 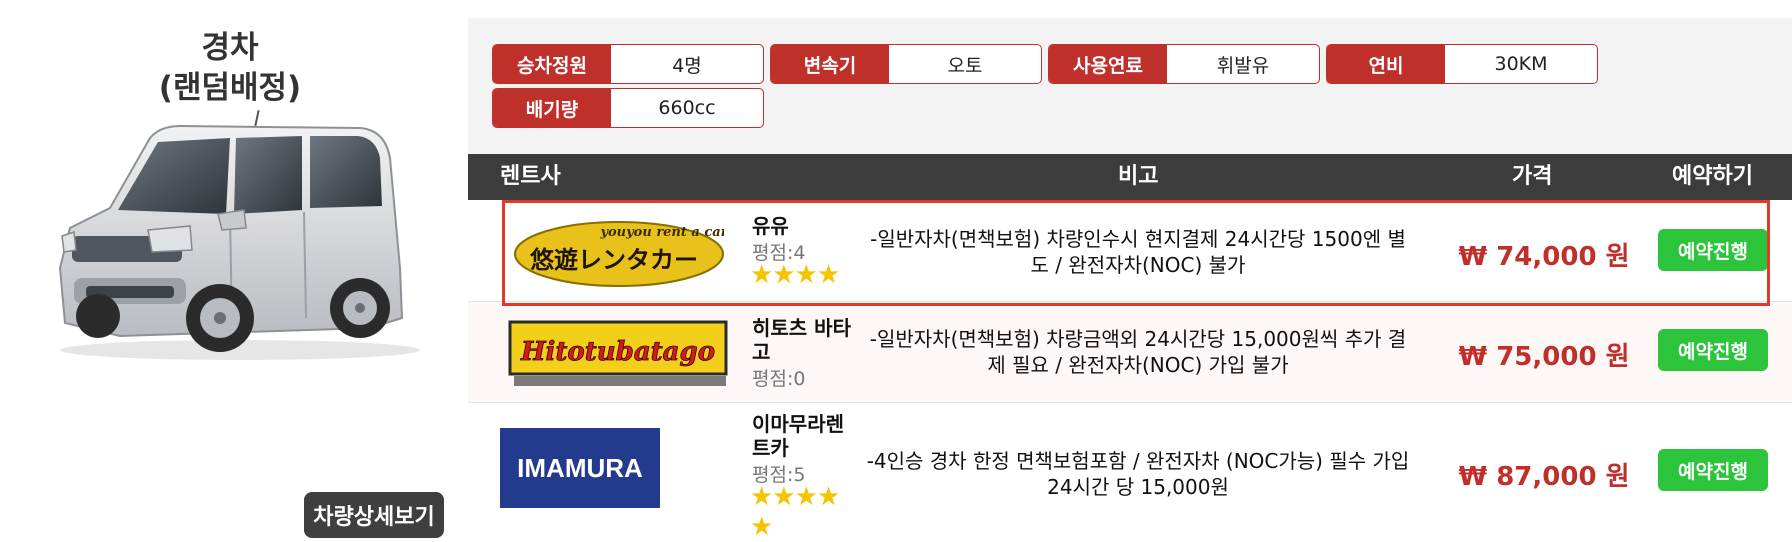 I want to click on stars-line: ★, so click(x=761, y=527).